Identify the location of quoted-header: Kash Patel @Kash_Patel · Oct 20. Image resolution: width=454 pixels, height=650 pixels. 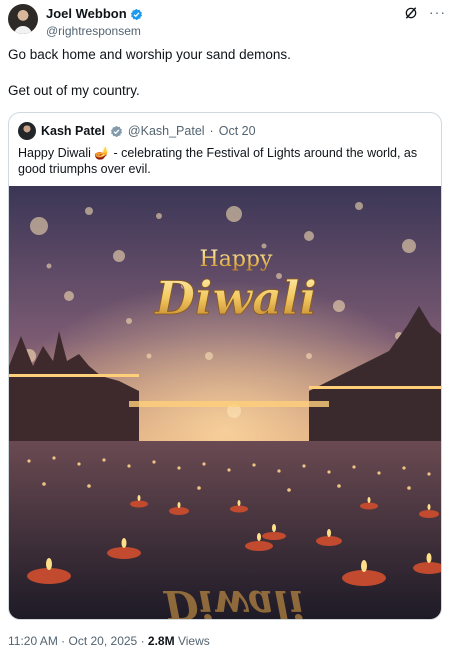
(137, 131).